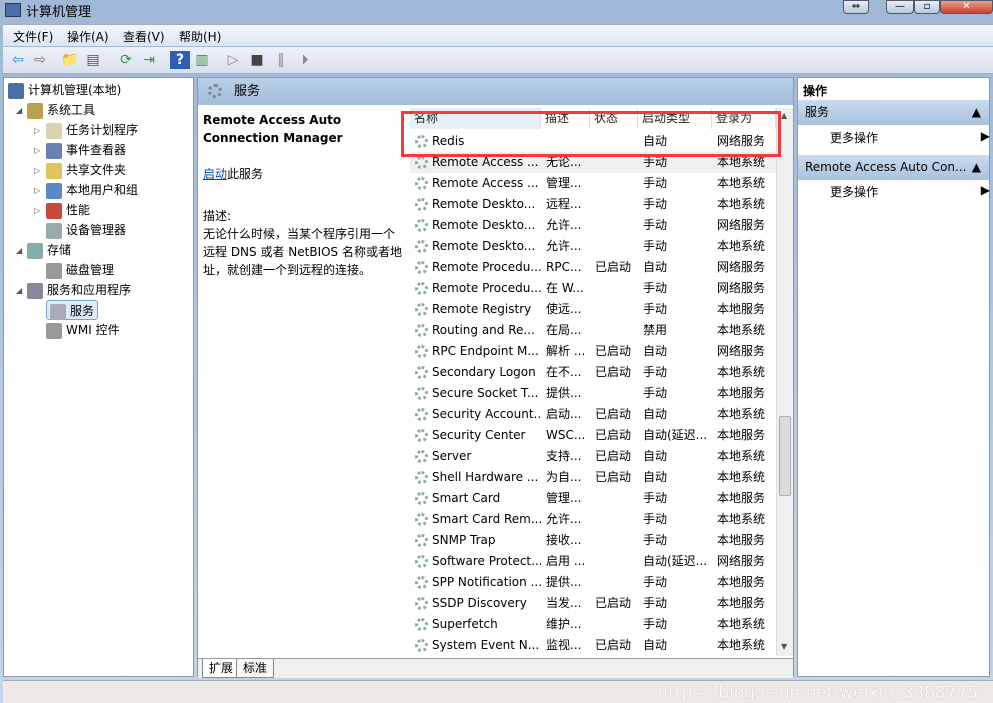 This screenshot has height=703, width=993. Describe the element at coordinates (741, 351) in the screenshot. I see `service-logon-as: 网络服务` at that location.